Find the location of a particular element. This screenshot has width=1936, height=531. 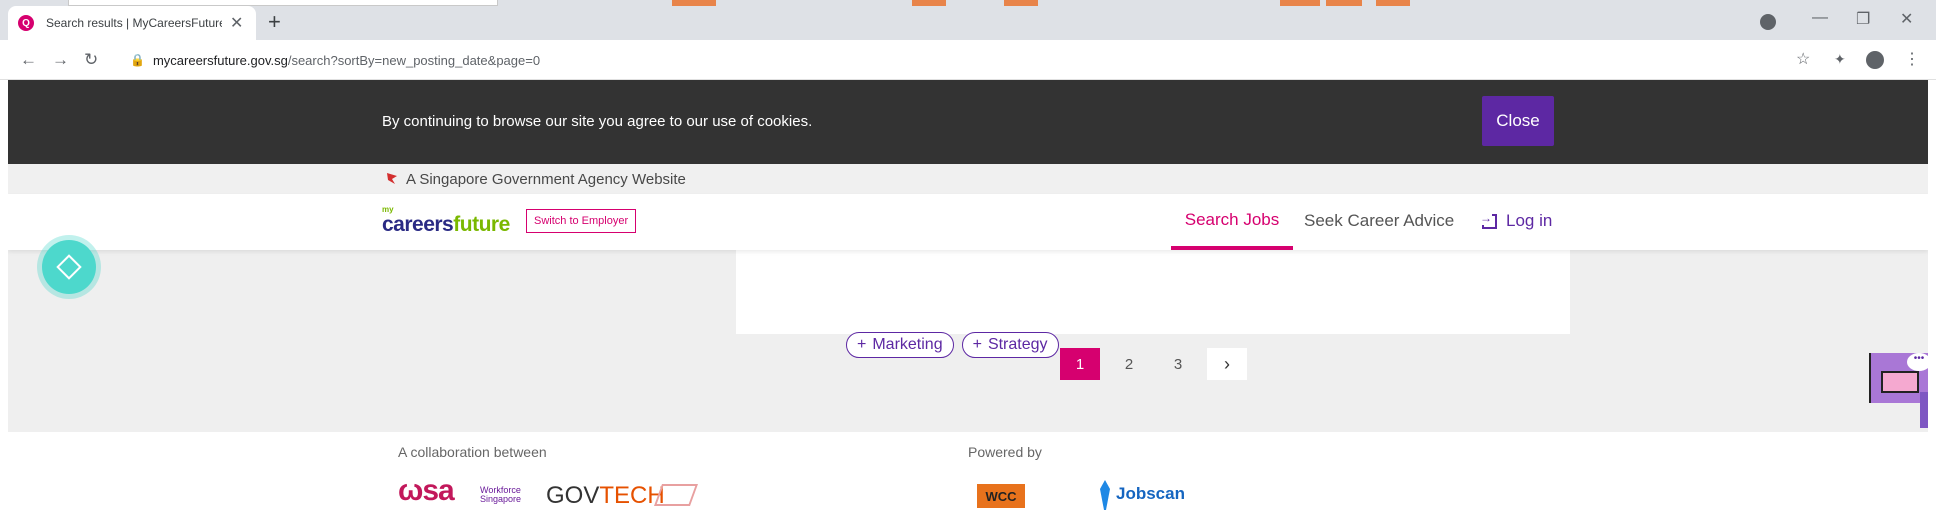

logo-careers: careers is located at coordinates (418, 224).